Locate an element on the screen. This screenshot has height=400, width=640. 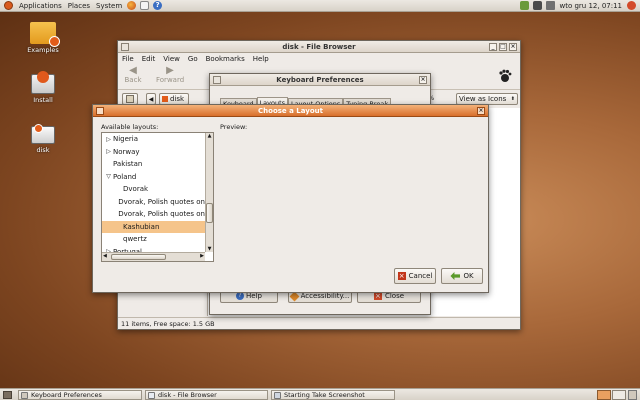
vertical-scrollbar: ▲ ▼ is located at coordinates (209, 192).